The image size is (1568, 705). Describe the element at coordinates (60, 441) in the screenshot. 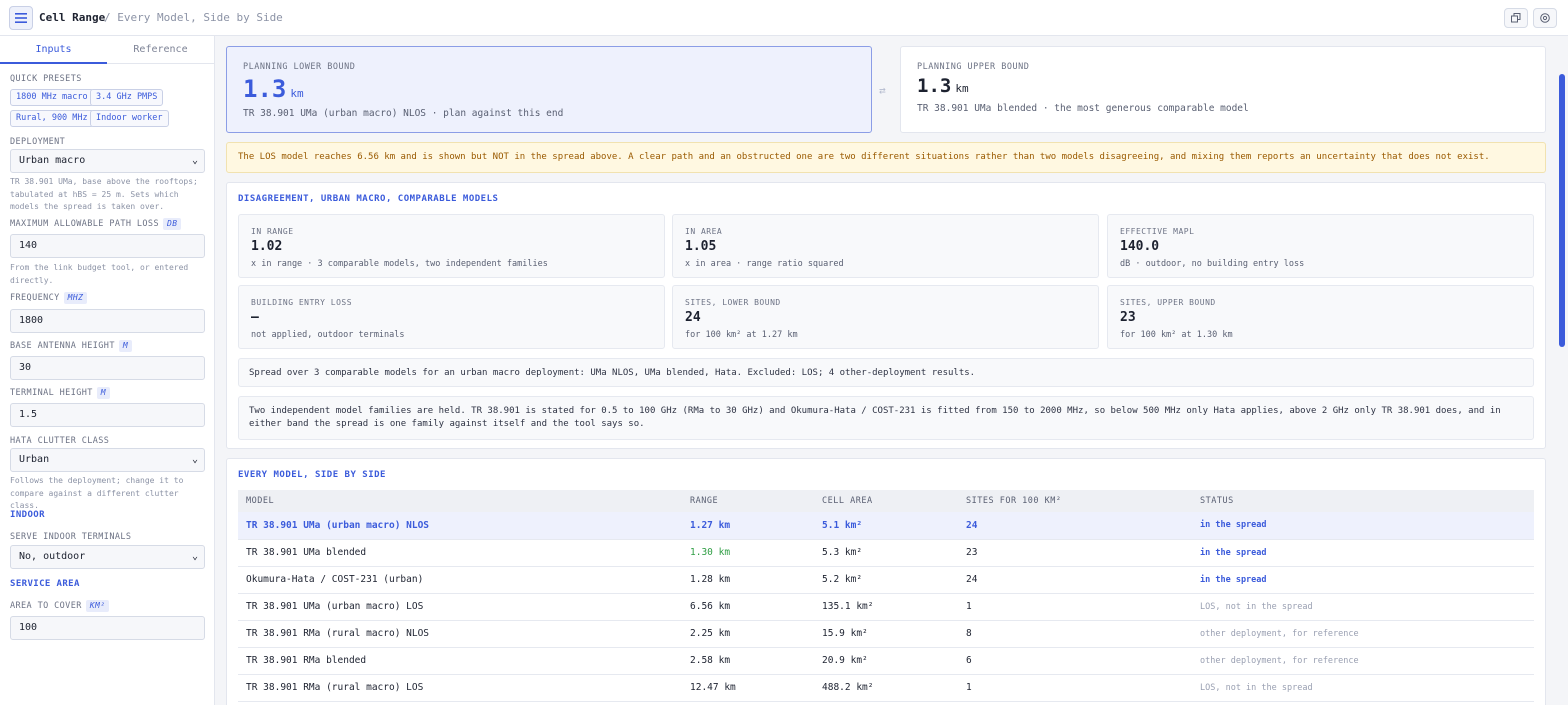

I see `clutter-label: HATA CLUTTER CLASS` at that location.